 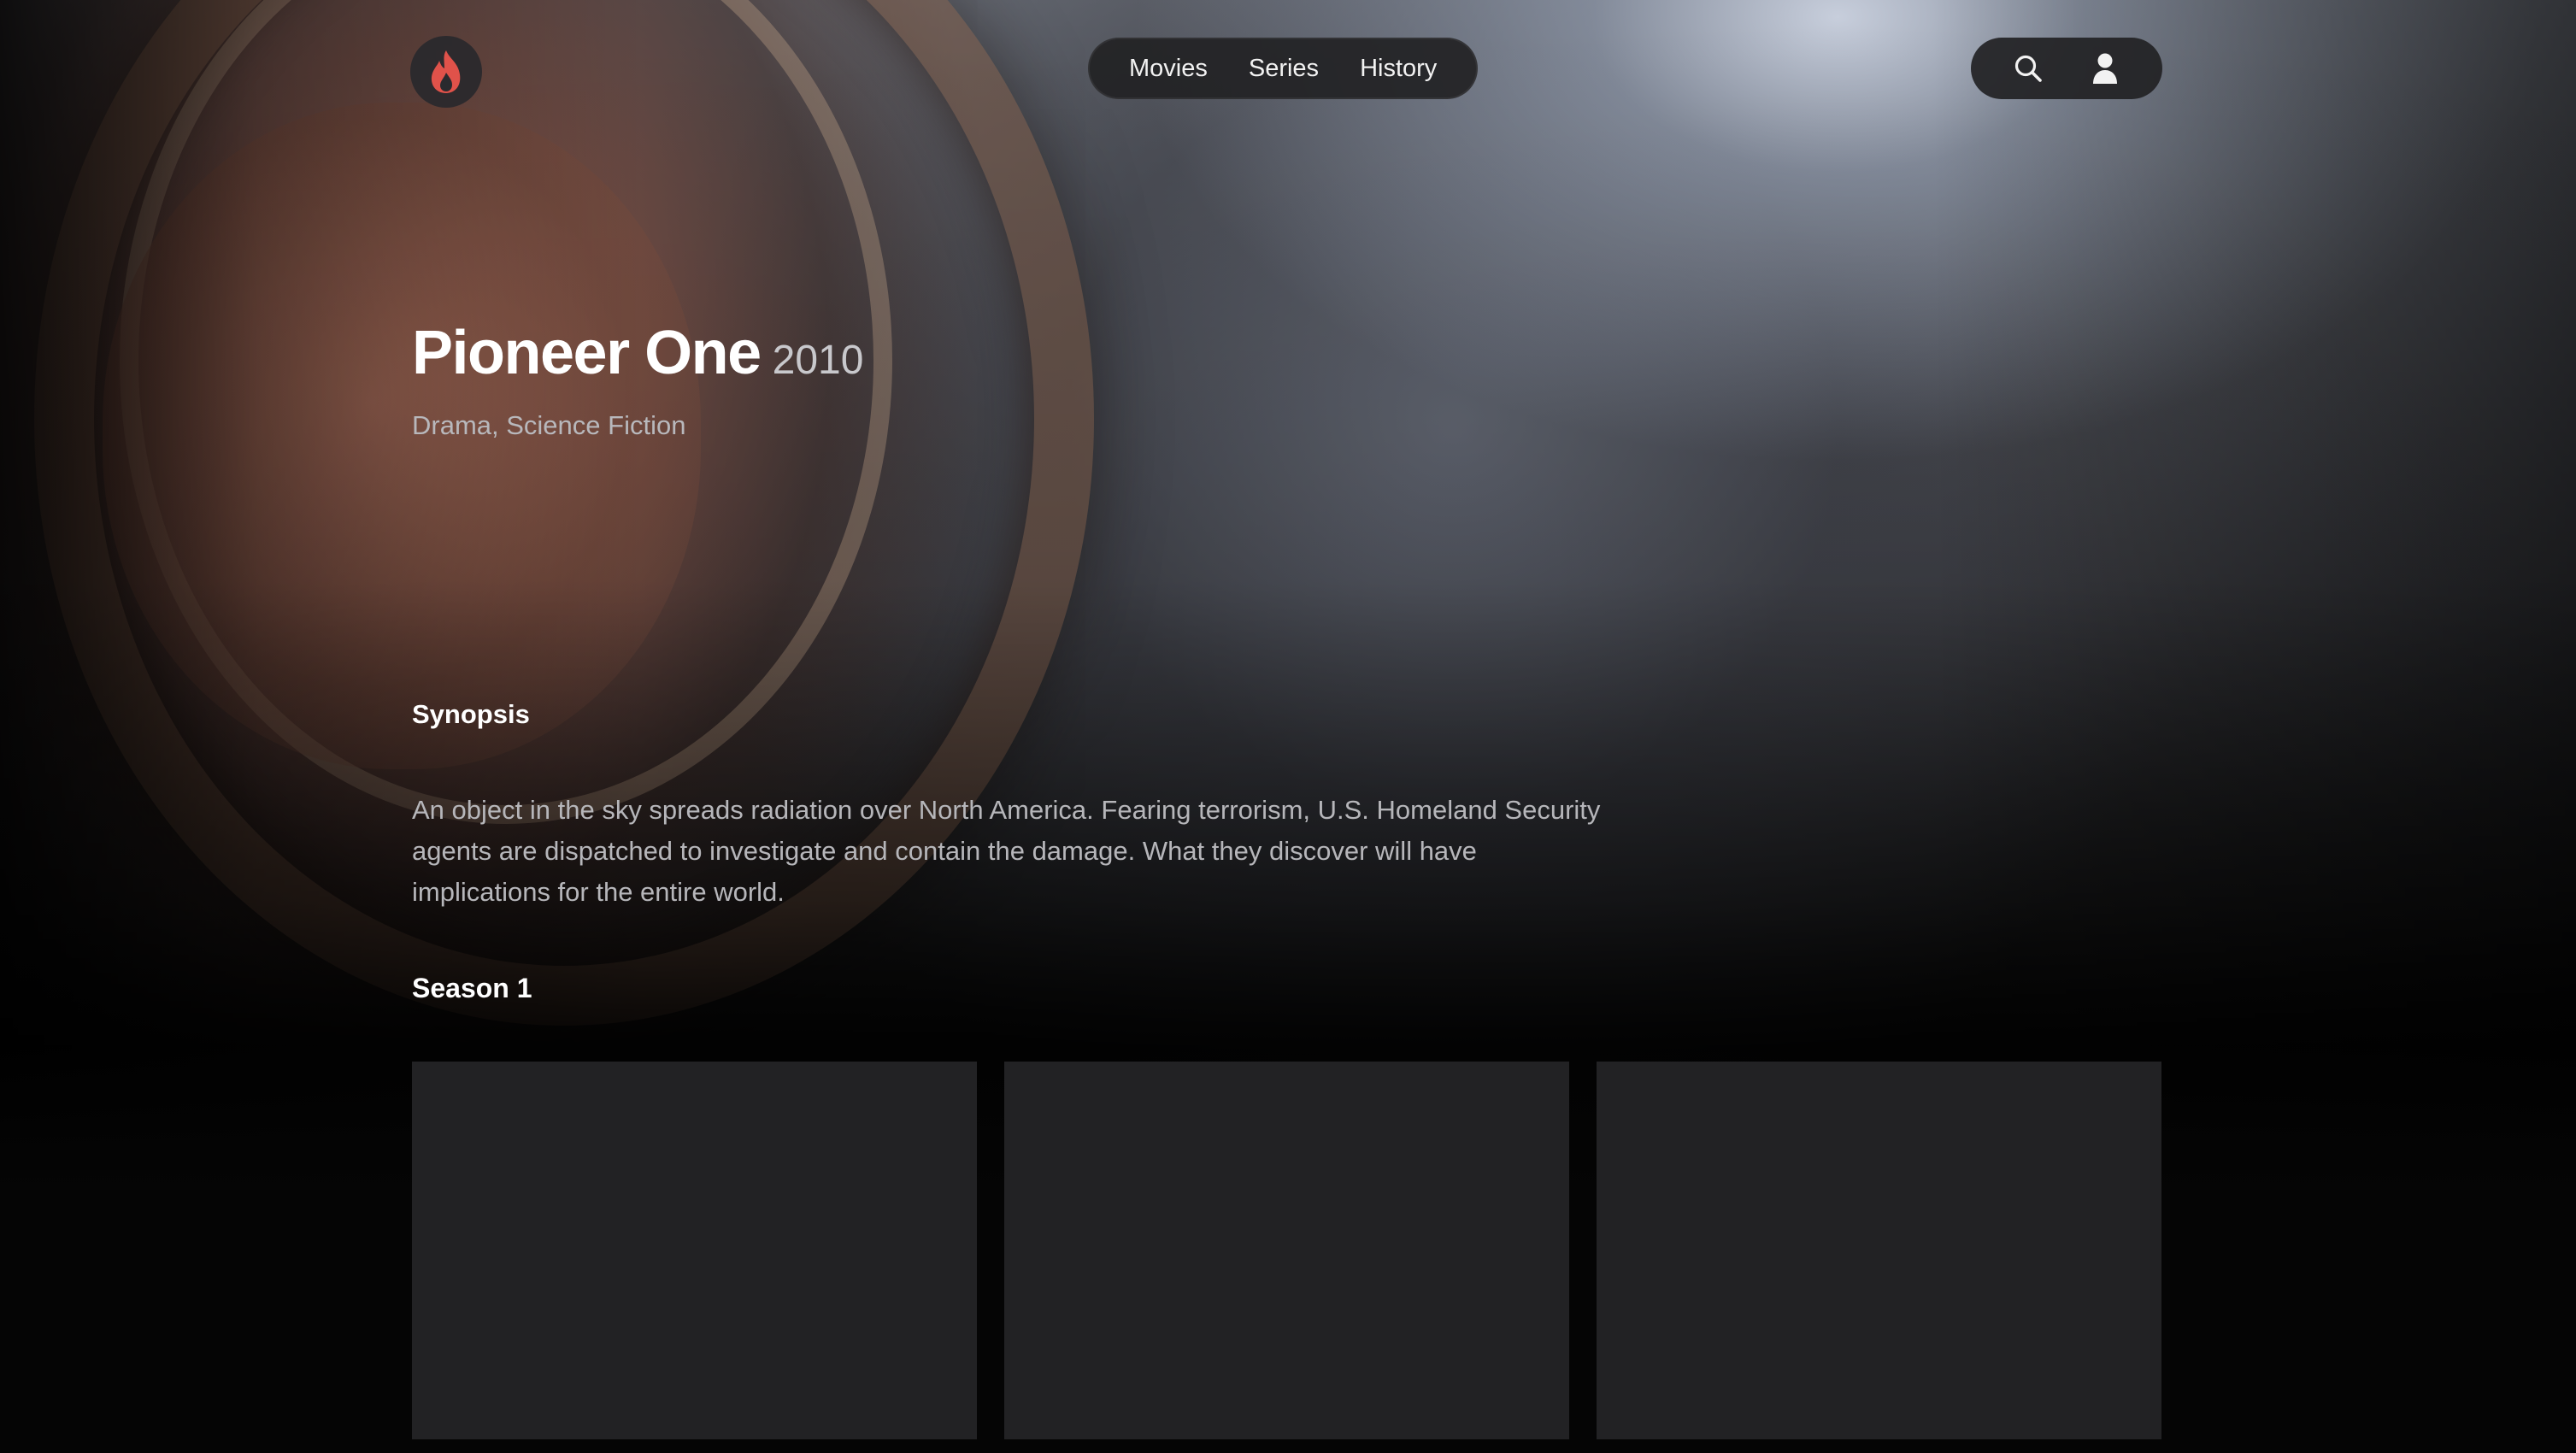 I want to click on title-row: Pioneer One 2010, so click(x=637, y=353).